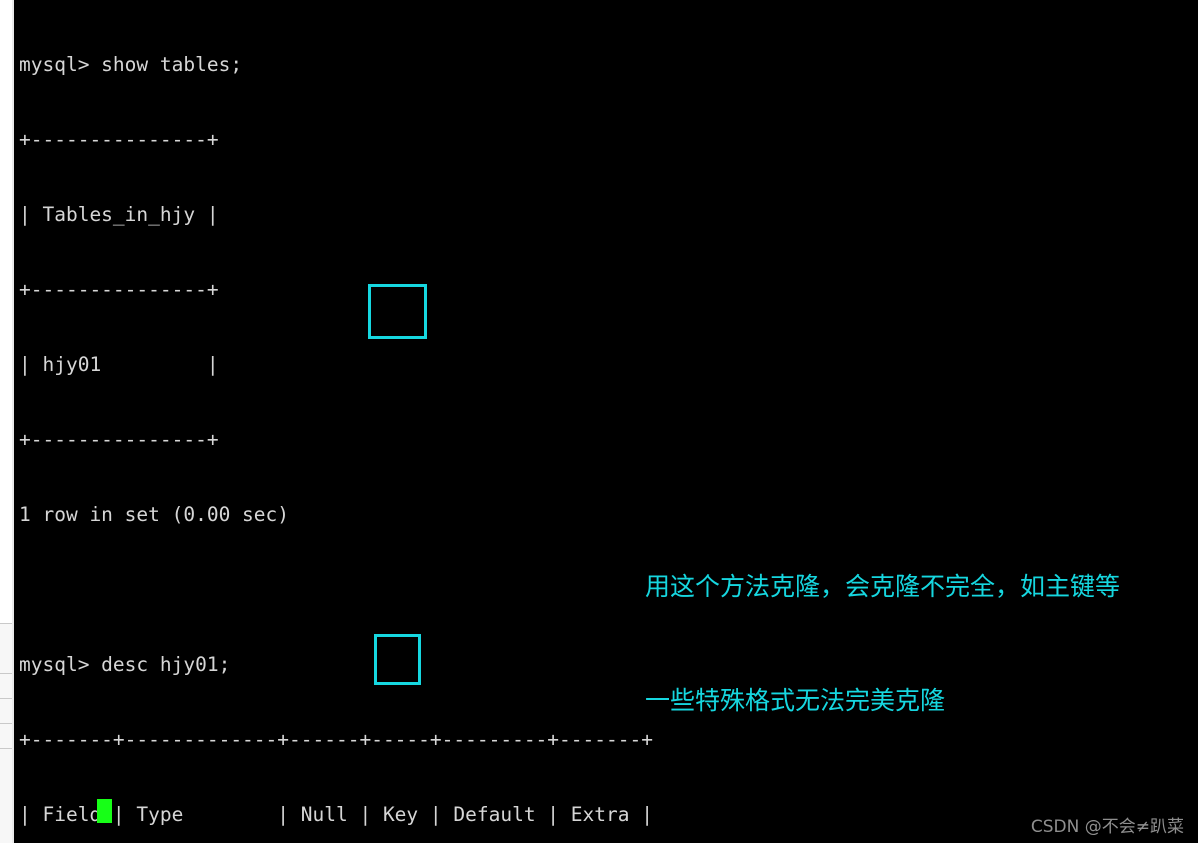  What do you see at coordinates (1107, 827) in the screenshot?
I see `csdn-watermark: CSDN @不会≠趴菜` at bounding box center [1107, 827].